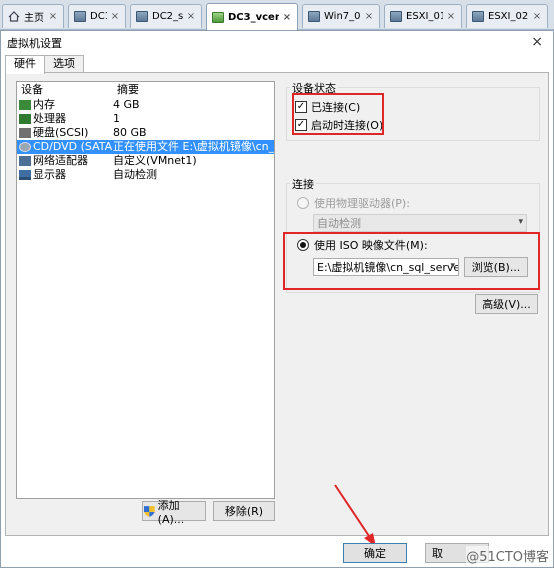 Image resolution: width=554 pixels, height=568 pixels. Describe the element at coordinates (49, 174) in the screenshot. I see `device-name: 显示器` at that location.